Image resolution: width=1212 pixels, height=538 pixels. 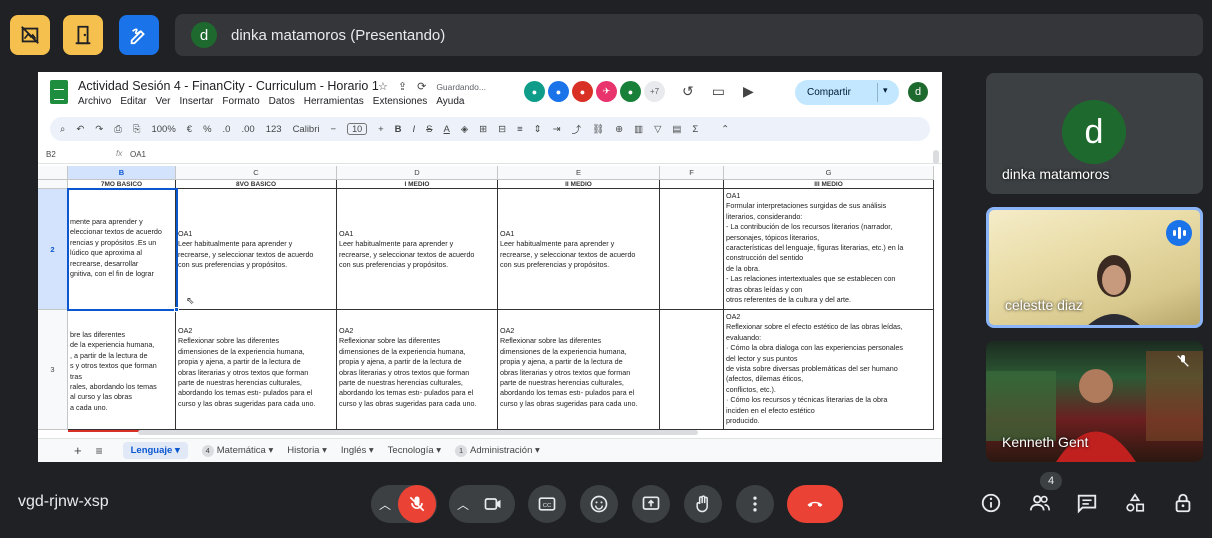 What do you see at coordinates (1040, 503) in the screenshot?
I see `people-button` at bounding box center [1040, 503].